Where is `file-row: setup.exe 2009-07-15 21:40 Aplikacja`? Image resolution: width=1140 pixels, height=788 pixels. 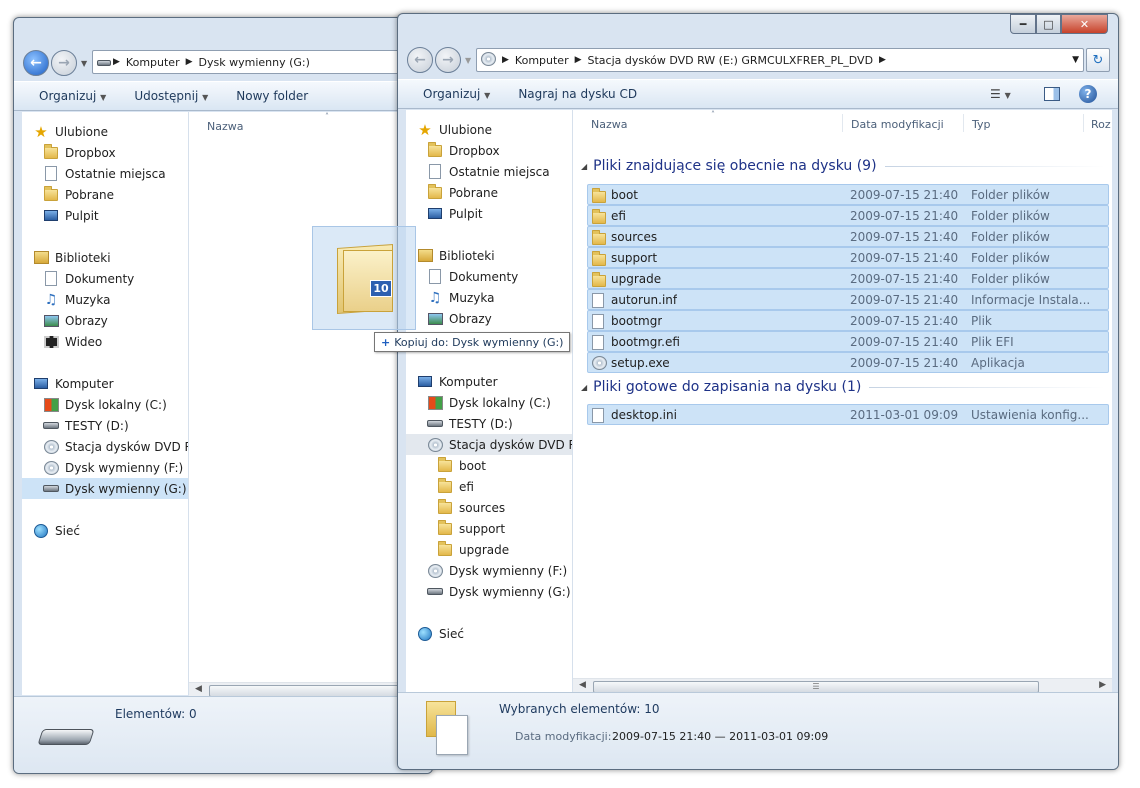 file-row: setup.exe 2009-07-15 21:40 Aplikacja is located at coordinates (848, 362).